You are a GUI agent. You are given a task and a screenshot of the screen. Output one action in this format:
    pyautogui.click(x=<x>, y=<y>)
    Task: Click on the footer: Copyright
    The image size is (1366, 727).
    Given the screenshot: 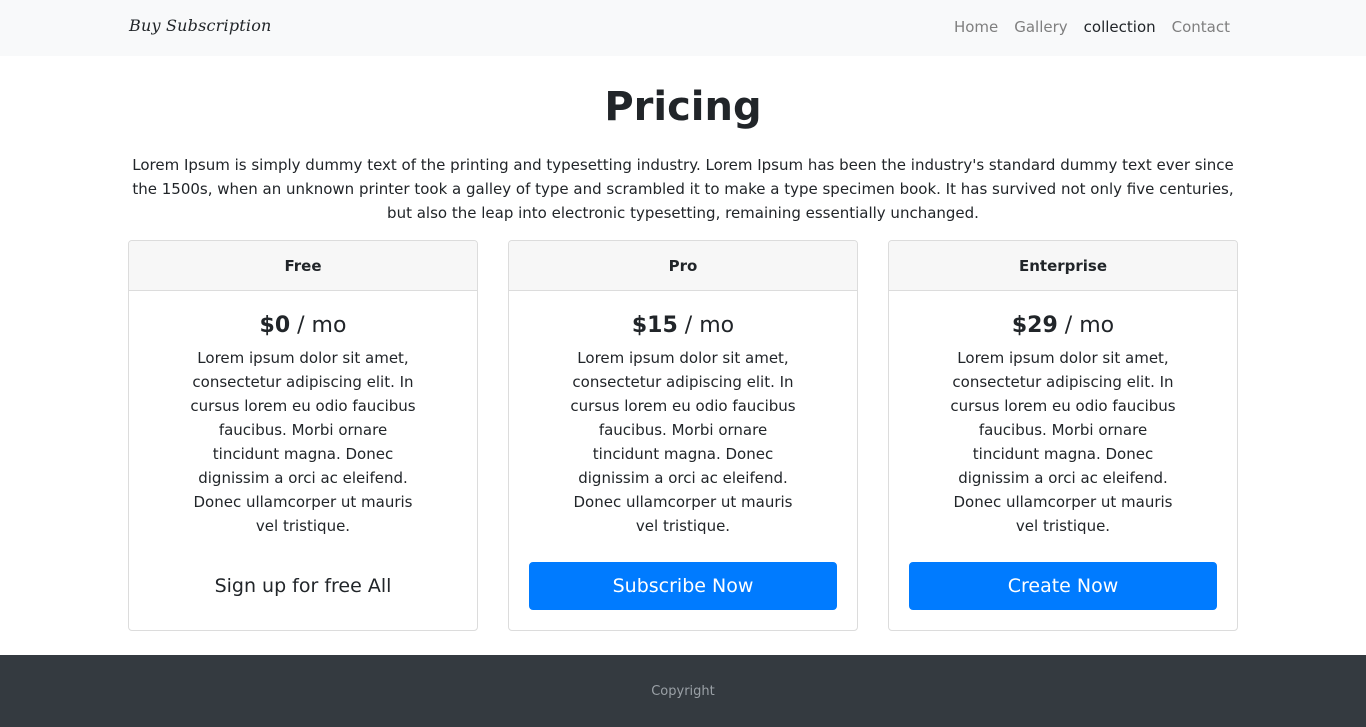 What is the action you would take?
    pyautogui.click(x=683, y=691)
    